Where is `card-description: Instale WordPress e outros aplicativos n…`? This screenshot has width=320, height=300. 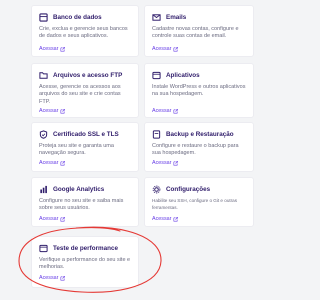 card-description: Instale WordPress e outros aplicativos n… is located at coordinates (199, 91).